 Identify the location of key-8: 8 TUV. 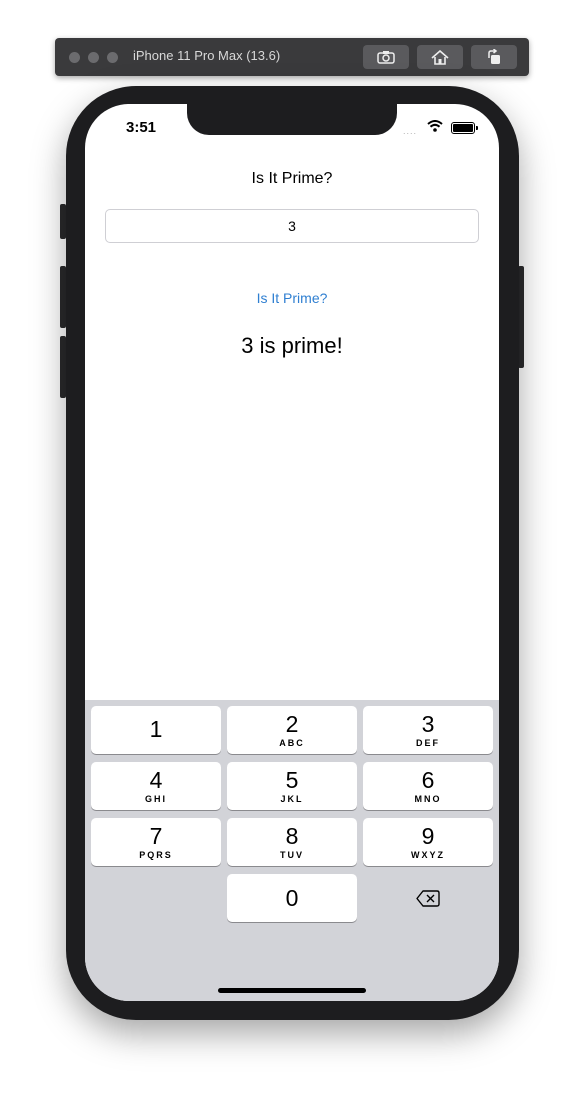
(292, 842).